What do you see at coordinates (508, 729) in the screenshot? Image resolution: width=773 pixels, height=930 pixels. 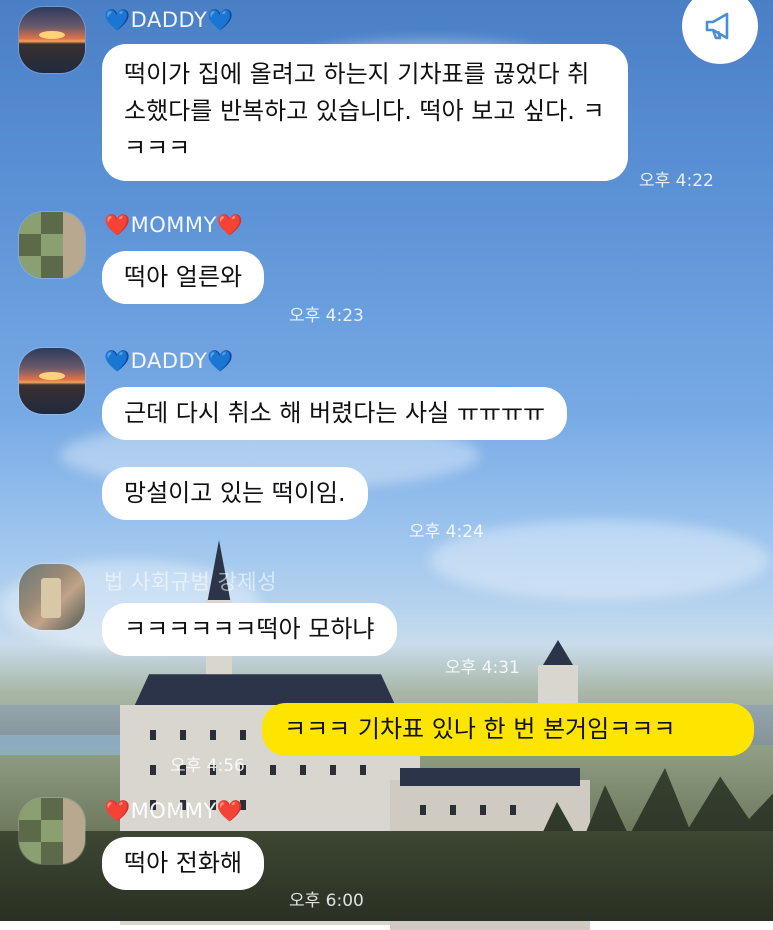 I see `my-message-bubble: ㅋㅋㅋ 기차표 있나 한 번 본거임ㅋㅋㅋ` at bounding box center [508, 729].